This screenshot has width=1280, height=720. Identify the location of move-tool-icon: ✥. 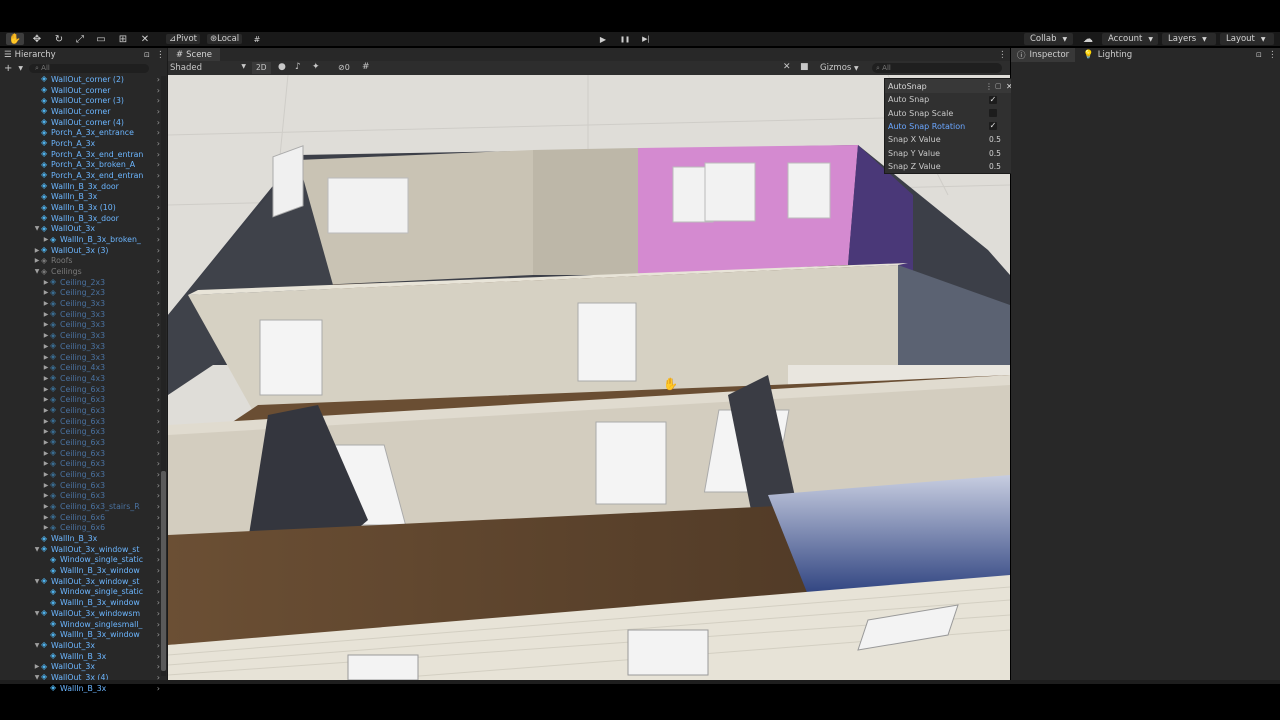
(37, 39).